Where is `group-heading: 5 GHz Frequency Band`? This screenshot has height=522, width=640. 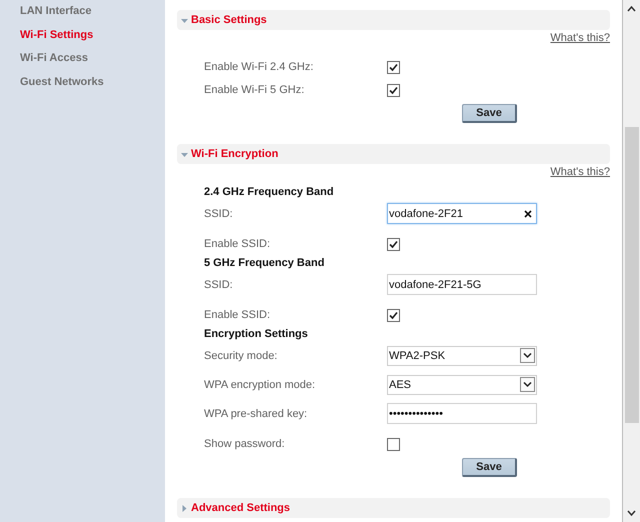
group-heading: 5 GHz Frequency Band is located at coordinates (265, 263).